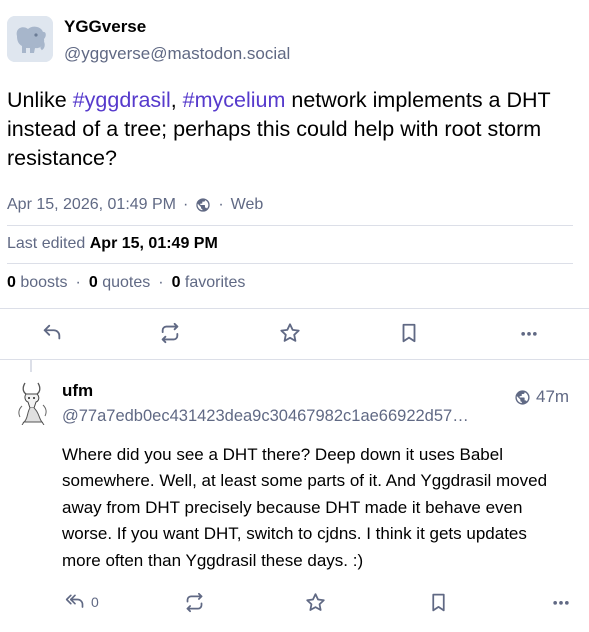 The height and width of the screenshot is (632, 589). What do you see at coordinates (91, 205) in the screenshot?
I see `timestamp-link: Apr 15, 2026, 01:49 PM` at bounding box center [91, 205].